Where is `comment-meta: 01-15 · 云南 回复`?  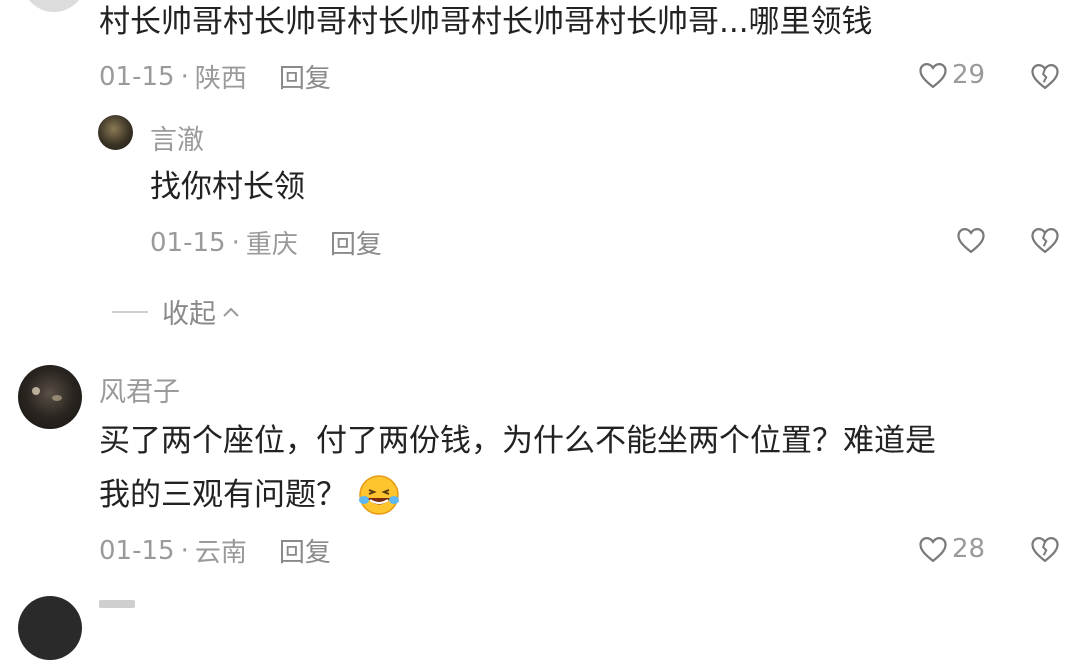
comment-meta: 01-15 · 云南 回复 is located at coordinates (215, 550).